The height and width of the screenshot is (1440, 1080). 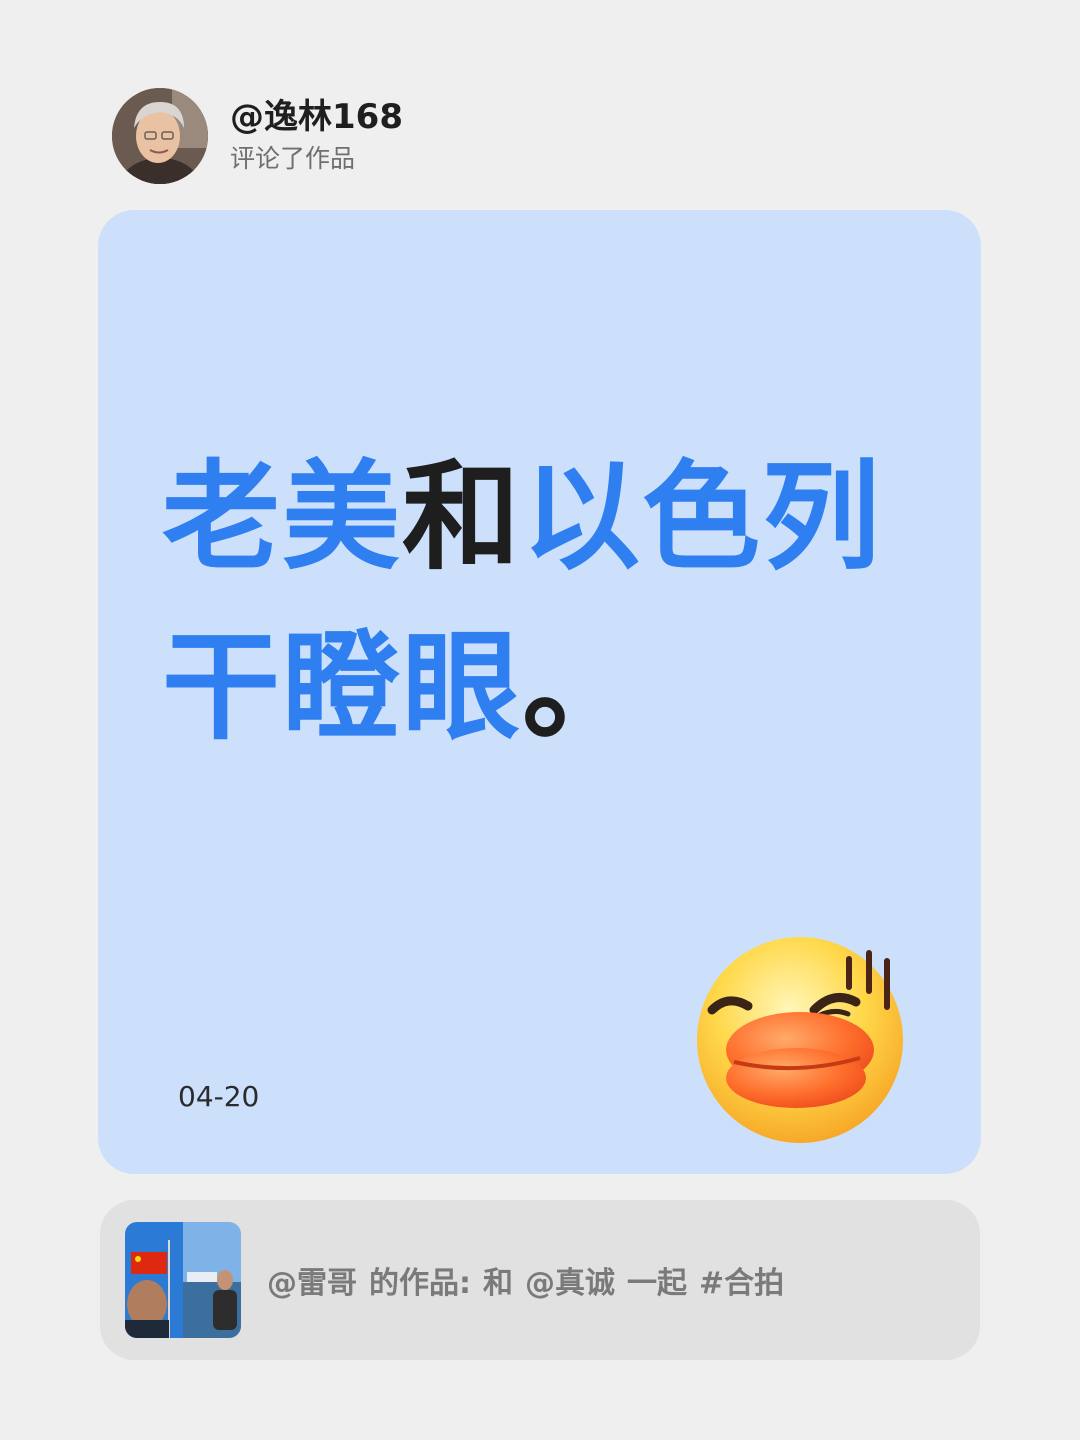 I want to click on original-work-caption: @雷哥 的作品: 和 @真诚 一起 #合拍, so click(x=525, y=1280).